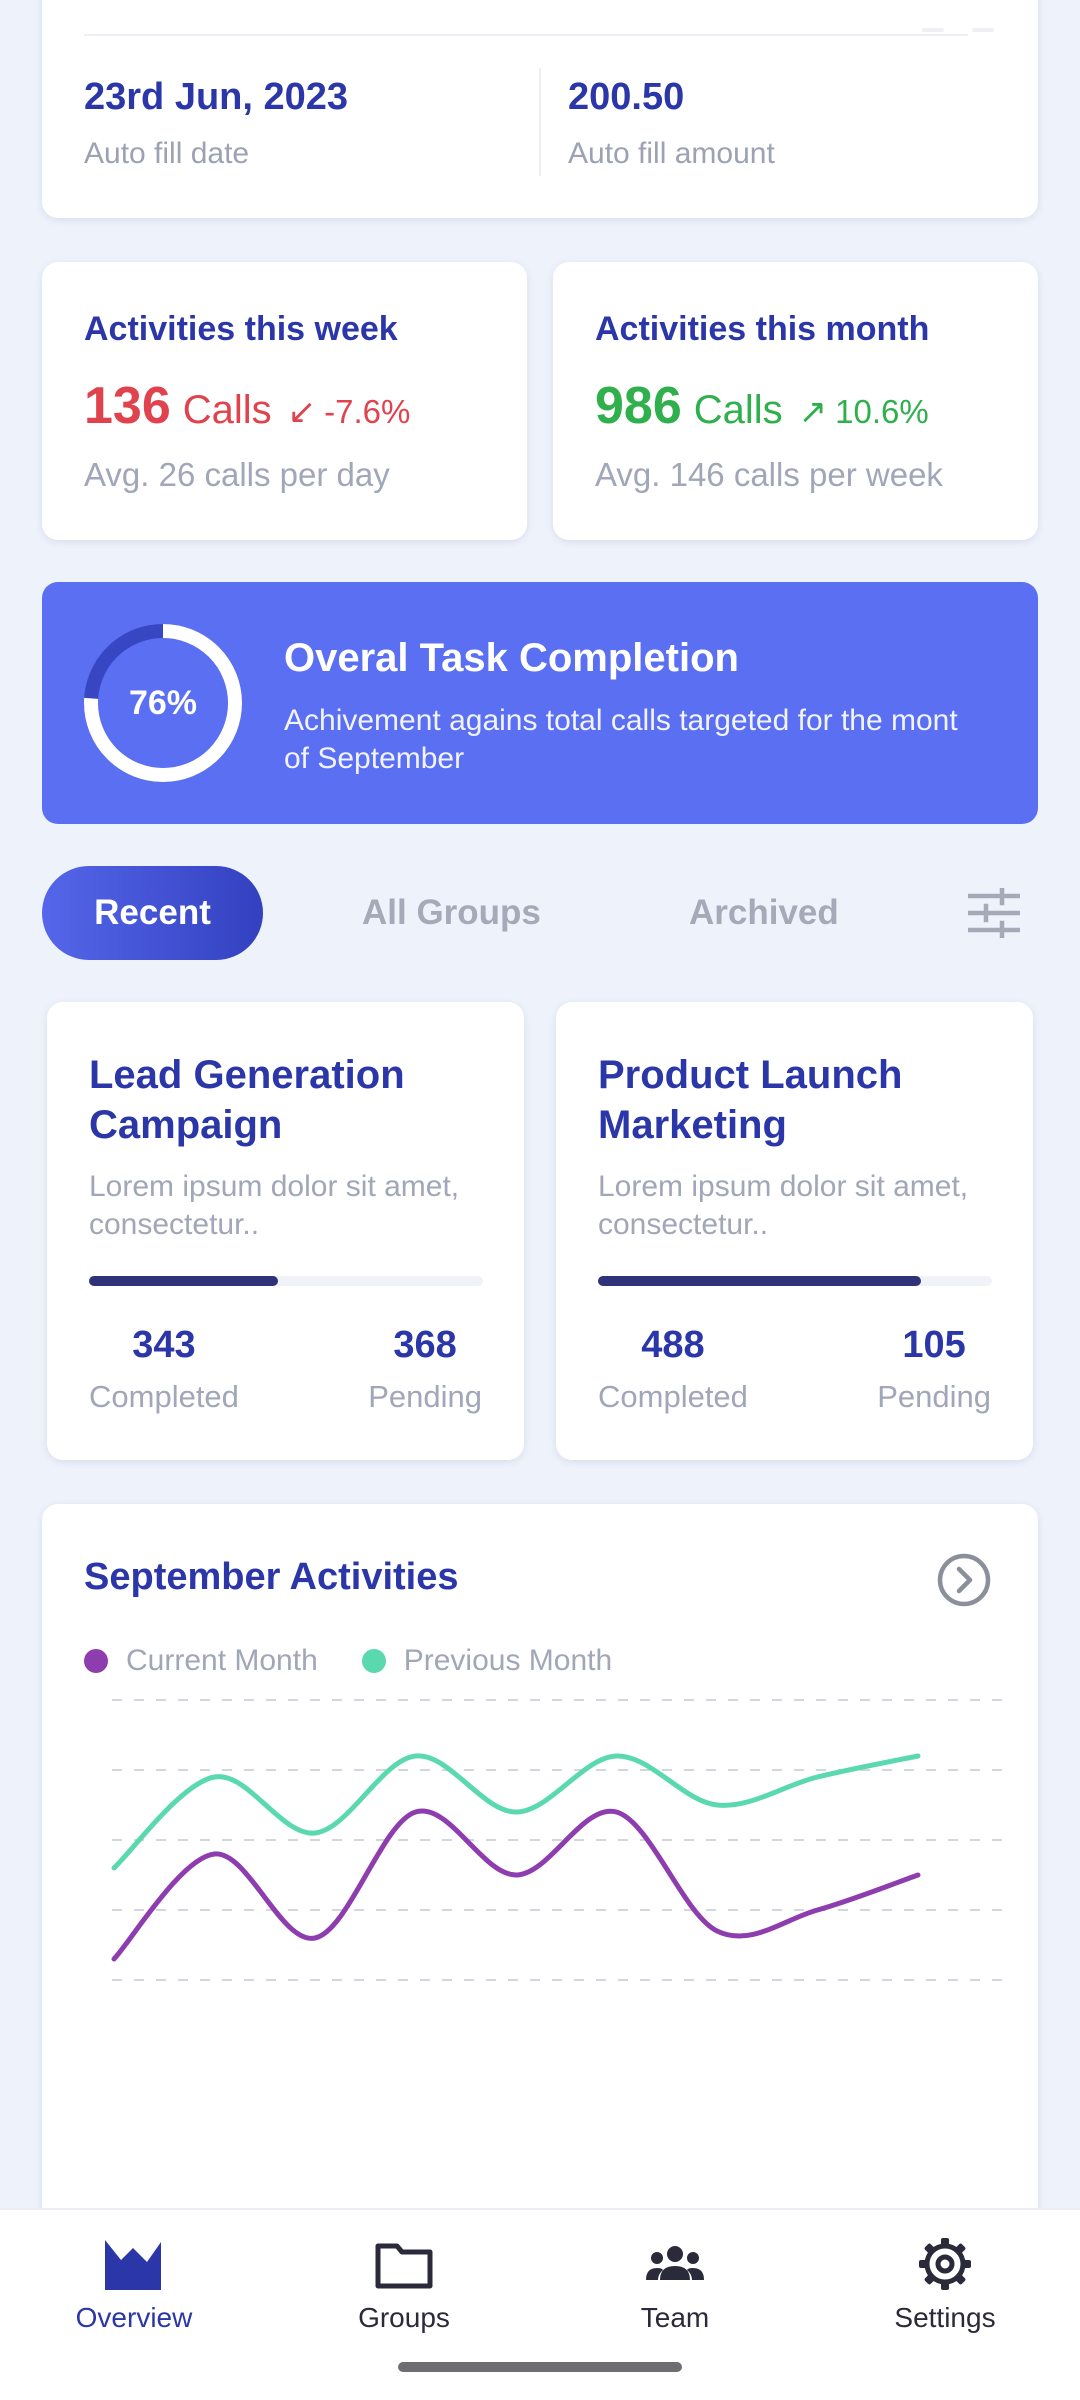 The image size is (1080, 2400). What do you see at coordinates (425, 1369) in the screenshot?
I see `pending-stat: 368 Pending` at bounding box center [425, 1369].